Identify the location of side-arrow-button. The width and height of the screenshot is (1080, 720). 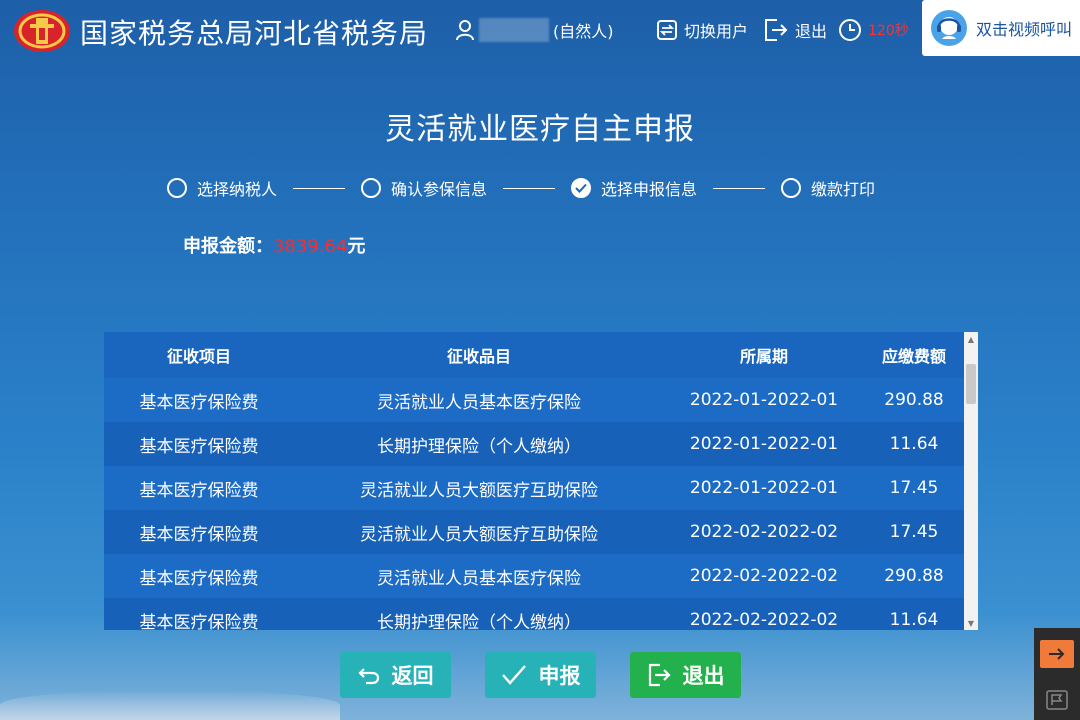
(1057, 654).